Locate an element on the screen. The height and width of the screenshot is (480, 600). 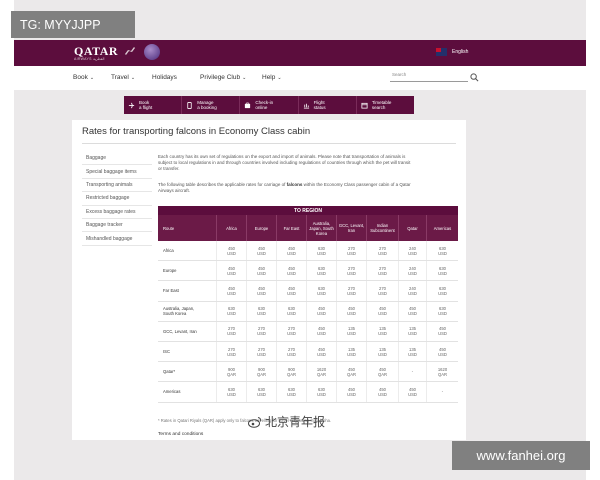
nav-item-privilege-club: Privilege Club ⌄ is located at coordinates (223, 77).